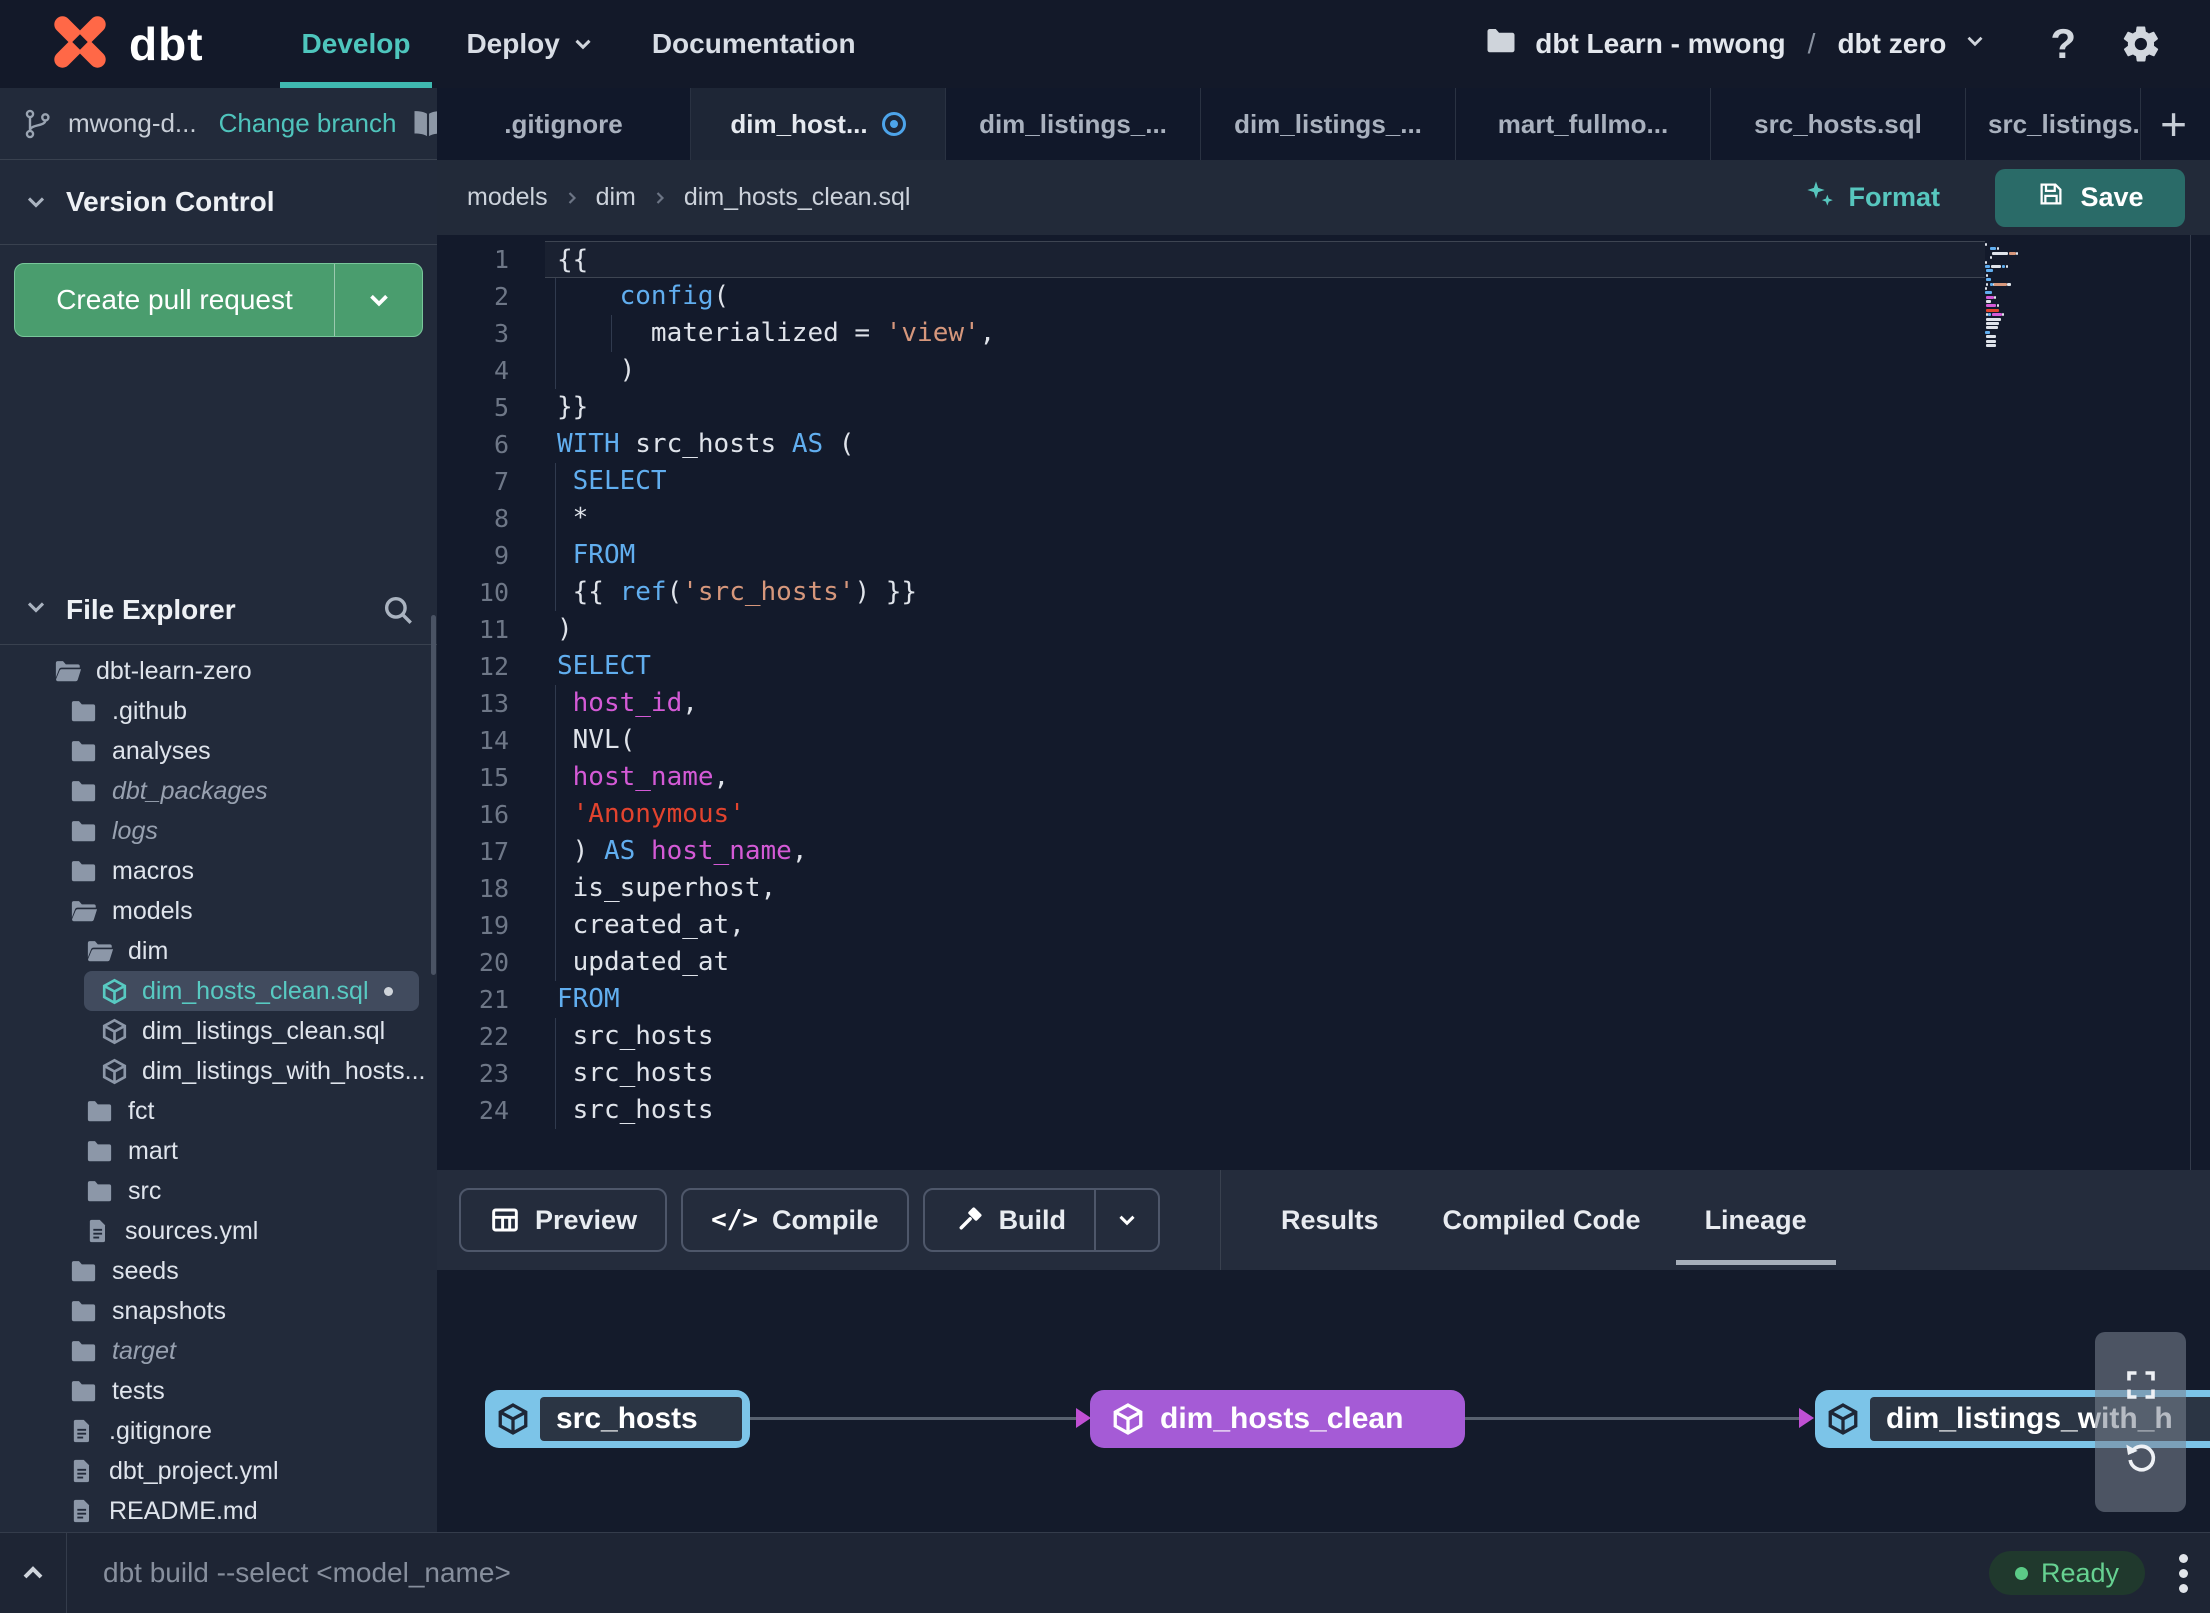 The height and width of the screenshot is (1613, 2210). I want to click on create-pull-request-button: Create pull request, so click(218, 300).